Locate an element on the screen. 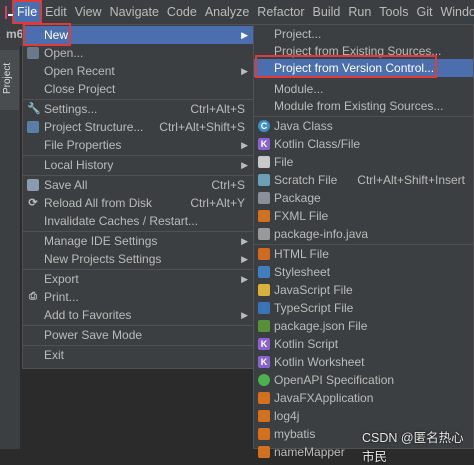 The height and width of the screenshot is (465, 474). file-menu-local-history: Local History ▶ is located at coordinates (138, 165).